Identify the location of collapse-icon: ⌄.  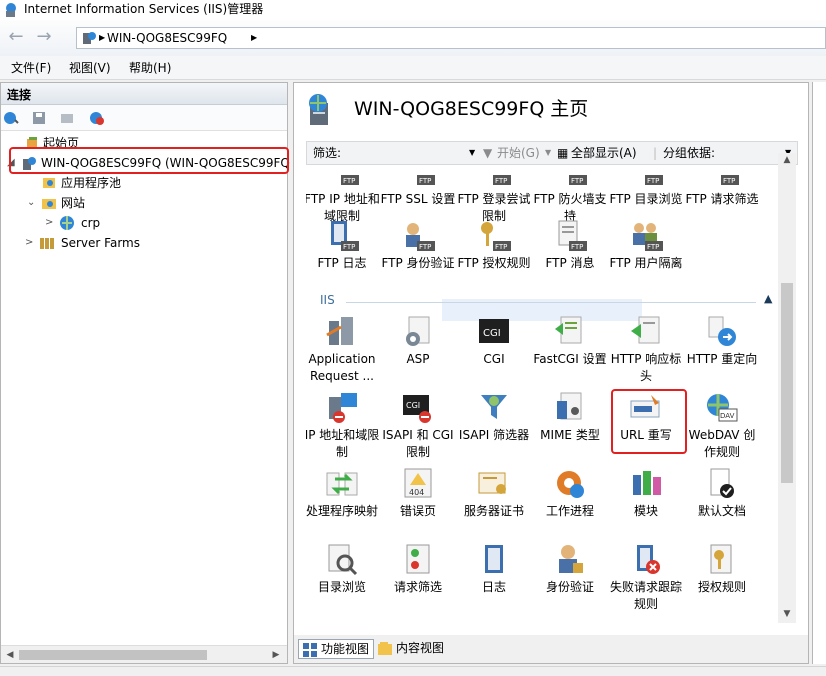
(32, 203).